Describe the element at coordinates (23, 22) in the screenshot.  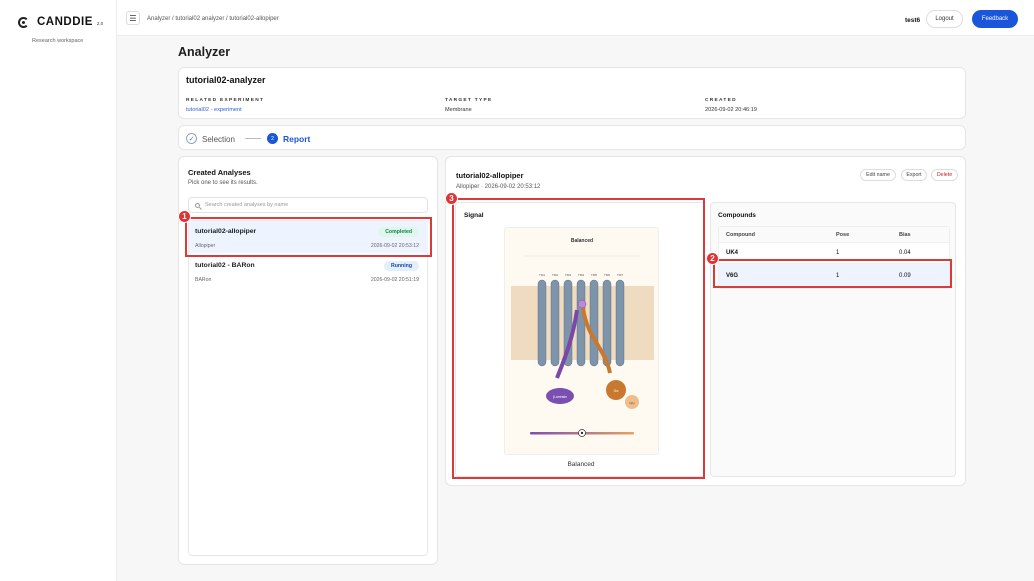
I see `canddie-logo-icon` at that location.